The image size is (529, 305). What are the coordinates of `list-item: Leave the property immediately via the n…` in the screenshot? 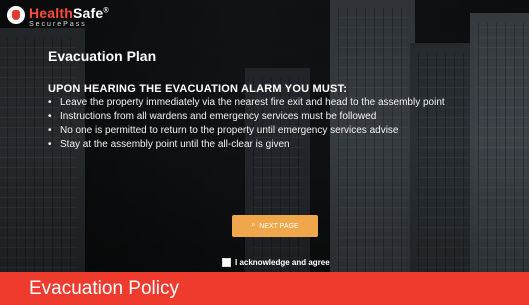 It's located at (268, 103).